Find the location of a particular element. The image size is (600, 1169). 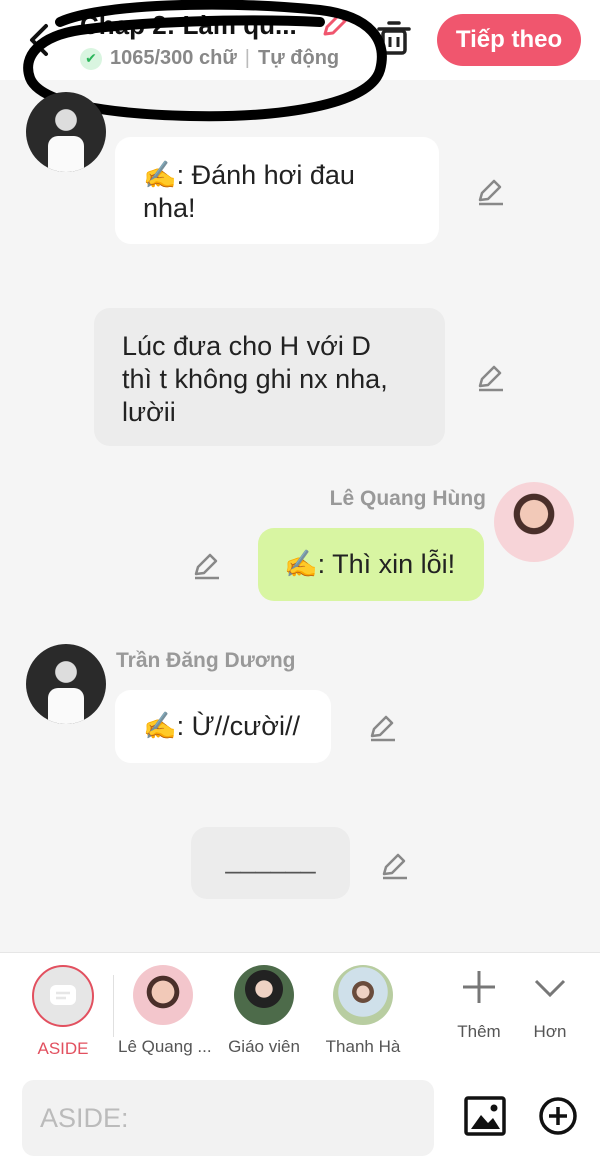

message-line: ✍️: Đánh hơi đau is located at coordinates (249, 175).